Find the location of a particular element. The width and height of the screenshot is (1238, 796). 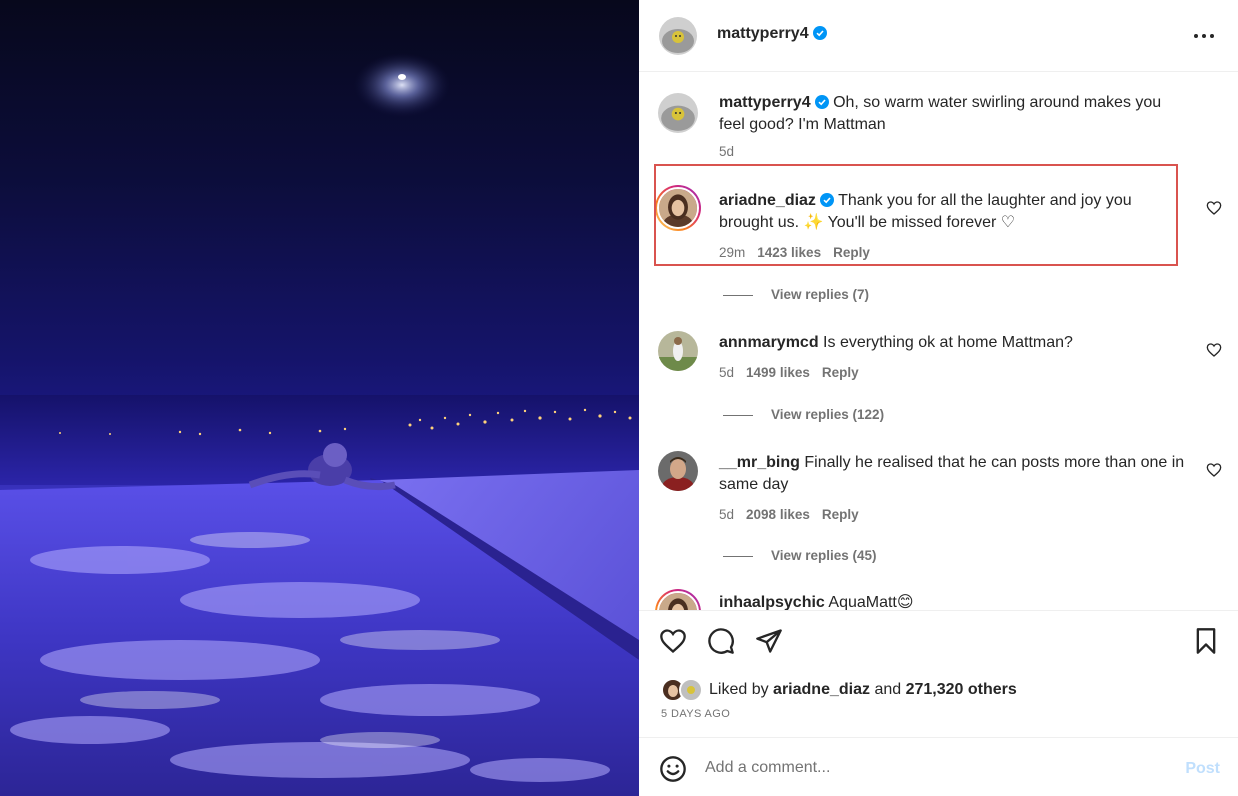

comment-text: Is everything ok at home Mattman? is located at coordinates (948, 342).